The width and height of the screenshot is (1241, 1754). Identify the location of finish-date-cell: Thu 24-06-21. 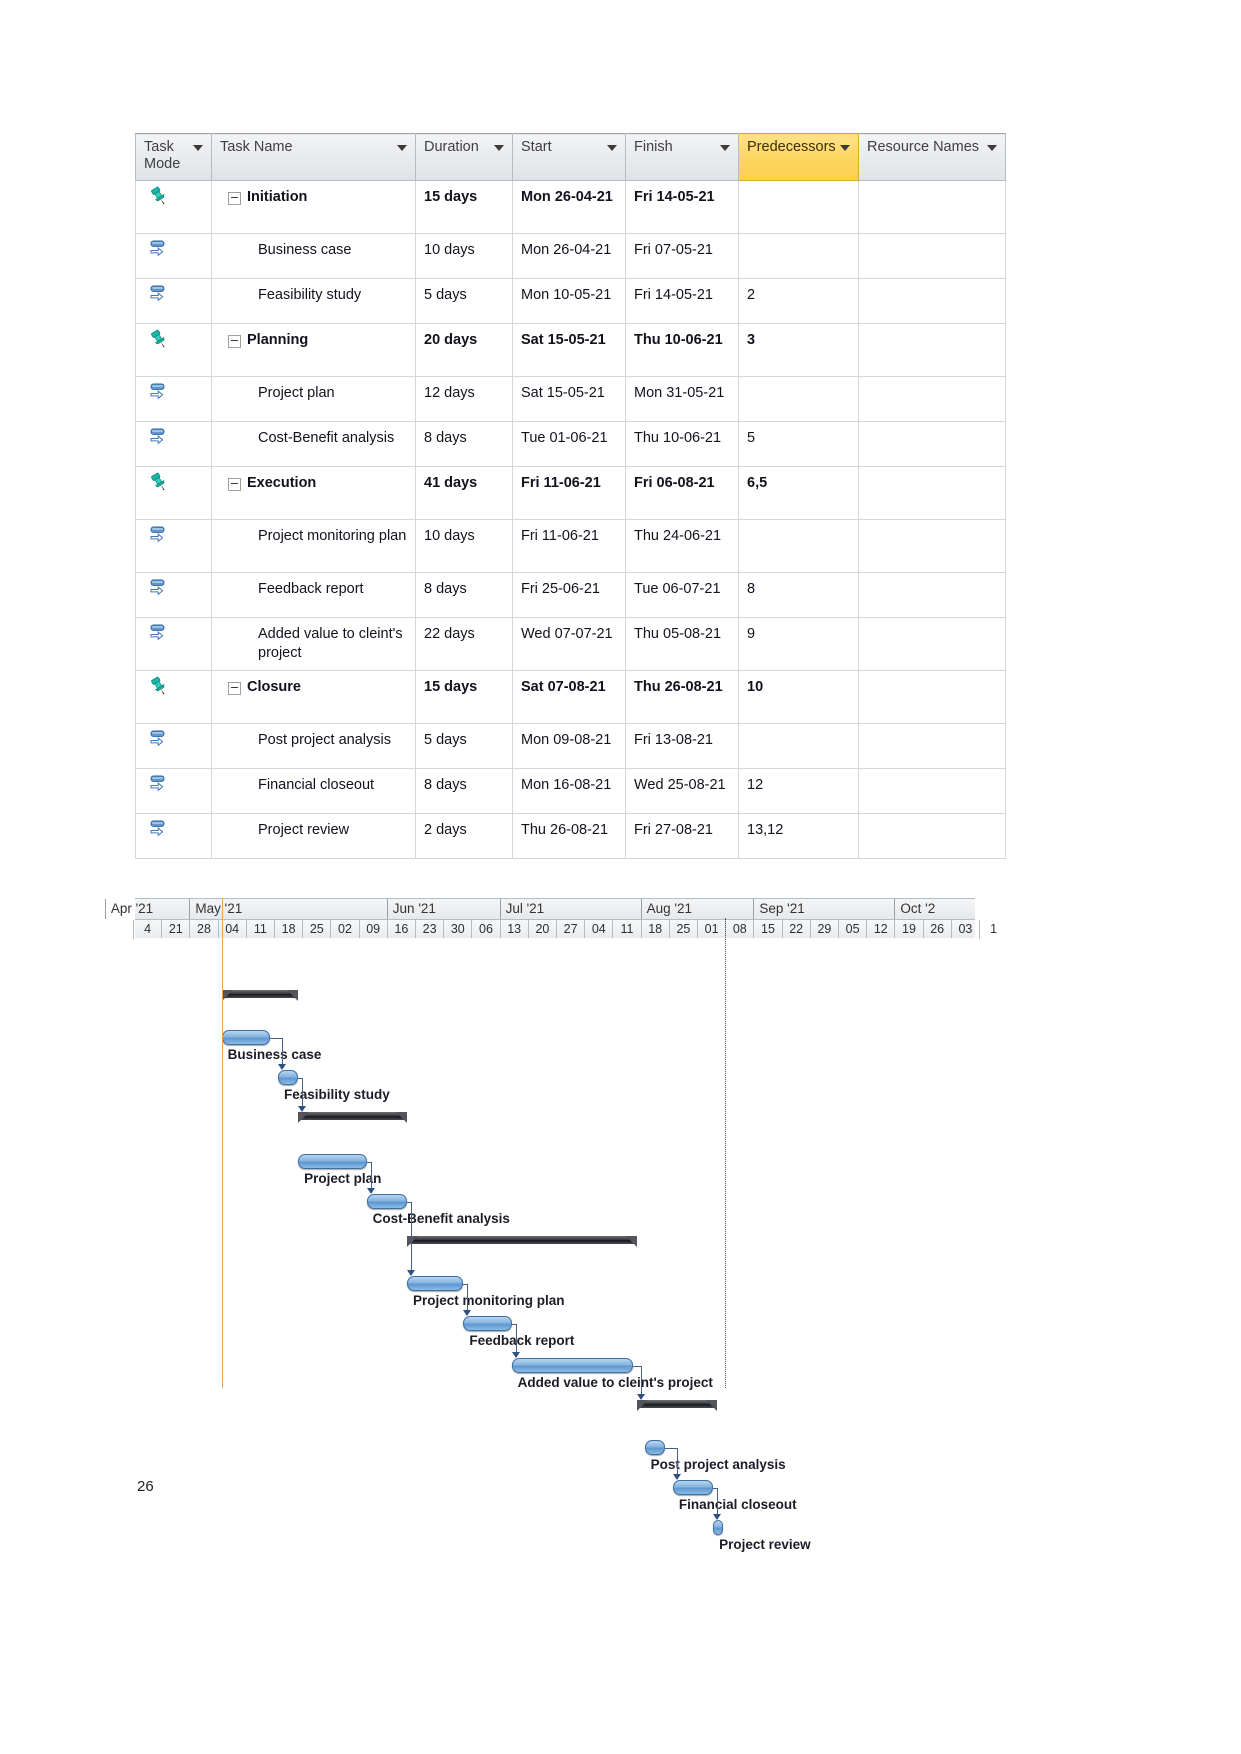
(682, 546).